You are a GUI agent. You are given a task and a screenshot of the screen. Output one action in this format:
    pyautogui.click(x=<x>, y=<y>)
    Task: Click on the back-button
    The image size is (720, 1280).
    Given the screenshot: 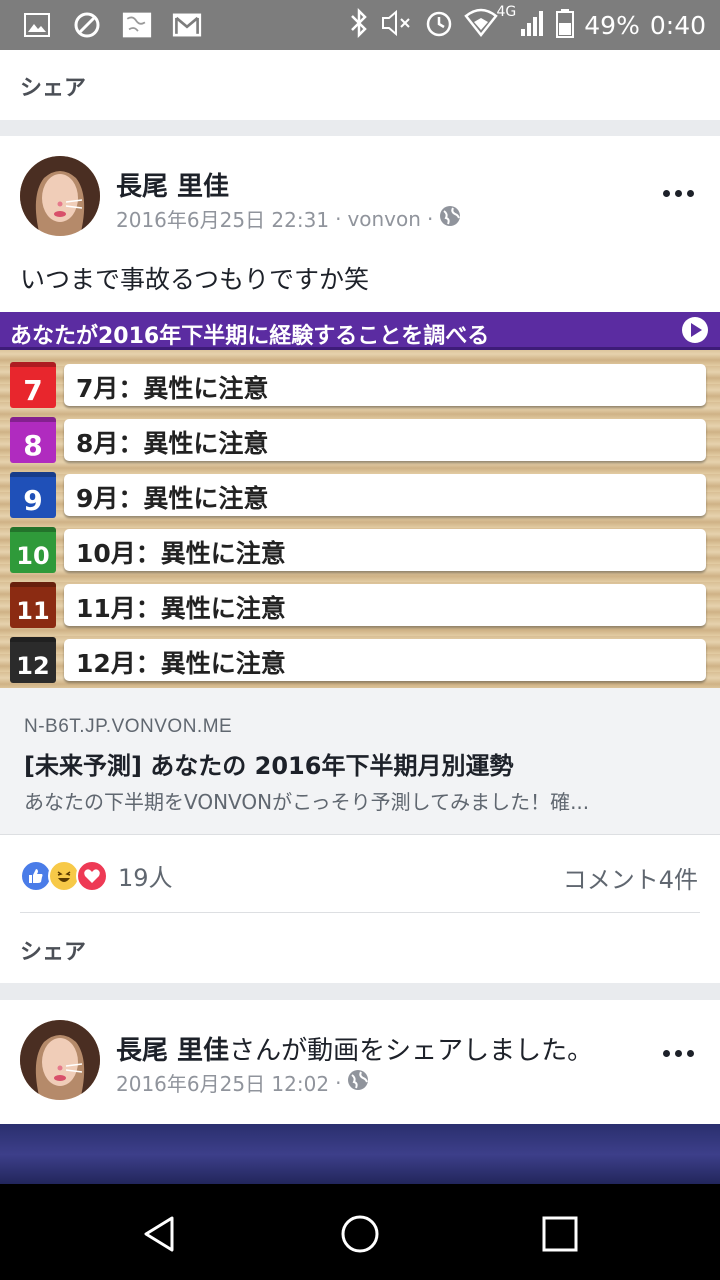 What is the action you would take?
    pyautogui.click(x=160, y=1234)
    